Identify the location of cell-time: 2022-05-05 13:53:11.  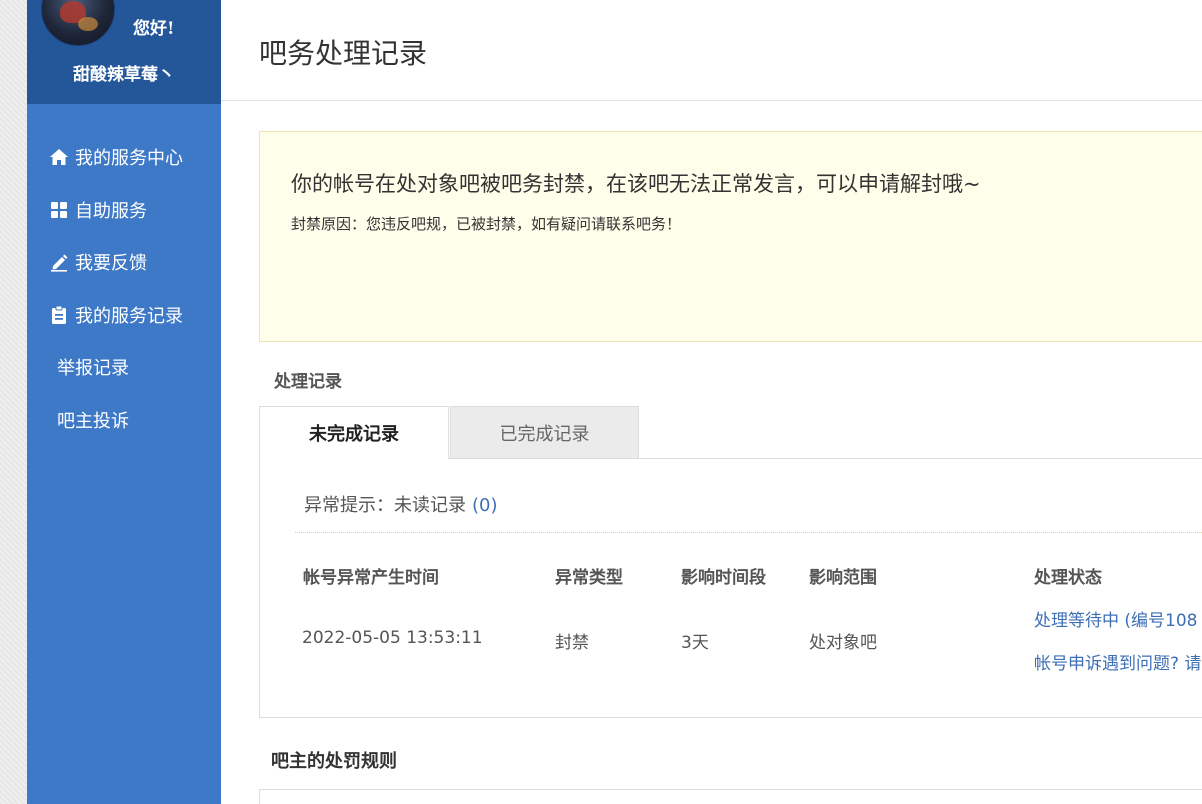
(392, 638).